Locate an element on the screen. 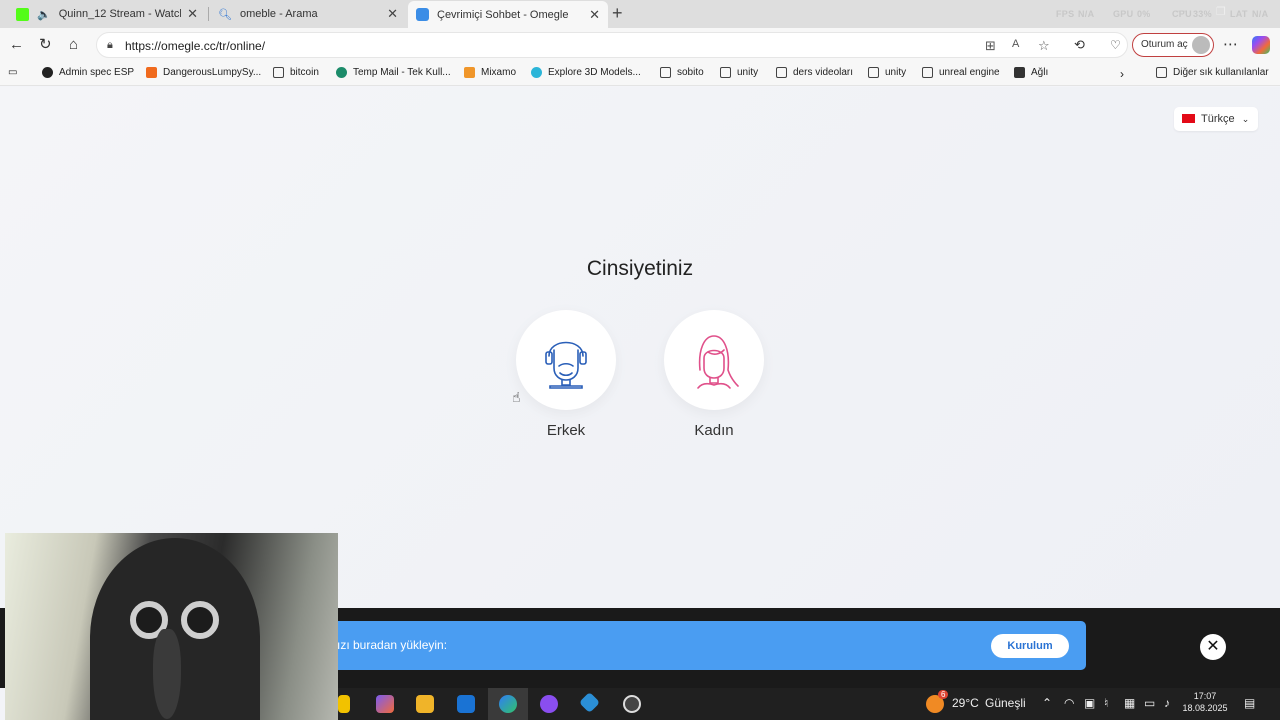 The image size is (1280, 720). file-explorer-icon is located at coordinates (425, 704).